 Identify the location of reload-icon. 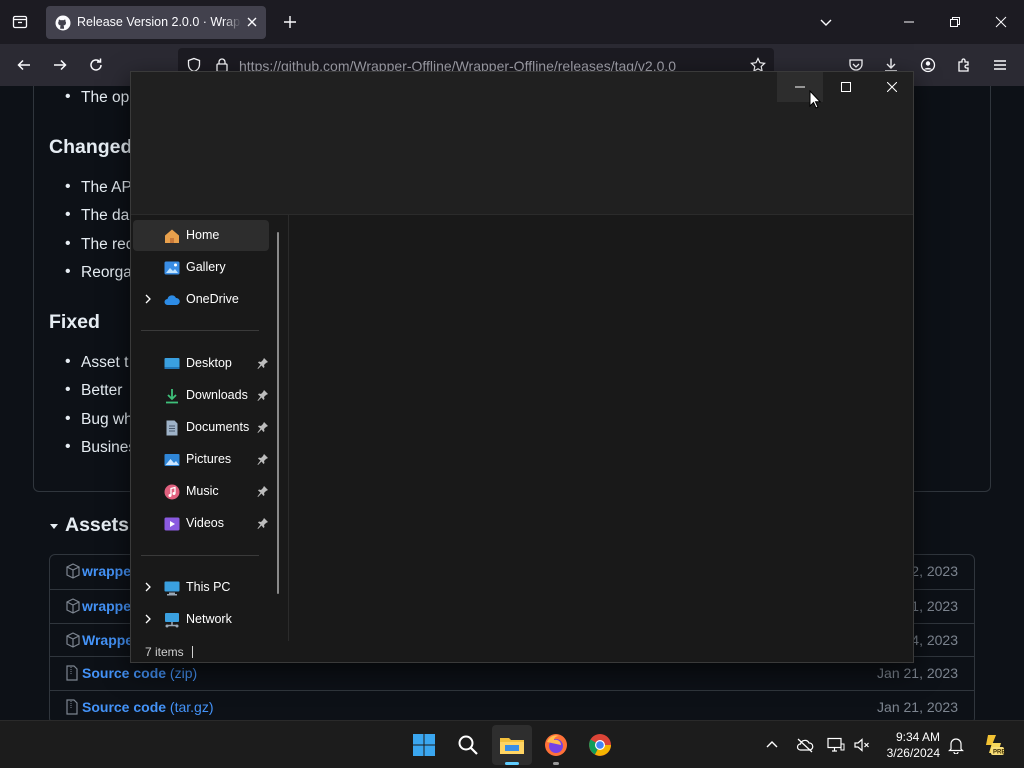
(96, 65).